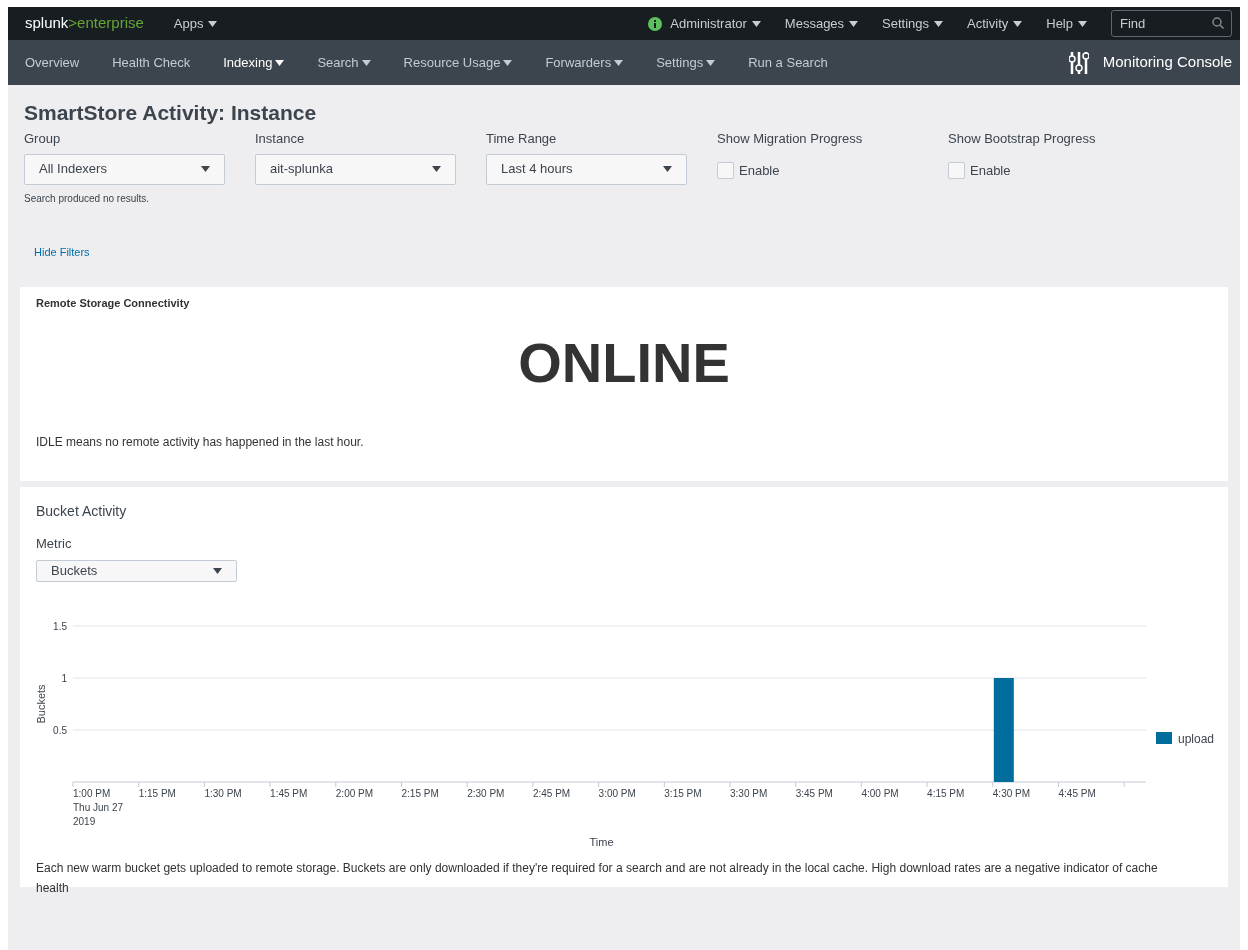 This screenshot has width=1248, height=950. I want to click on app-title: Monitoring Console, so click(1167, 62).